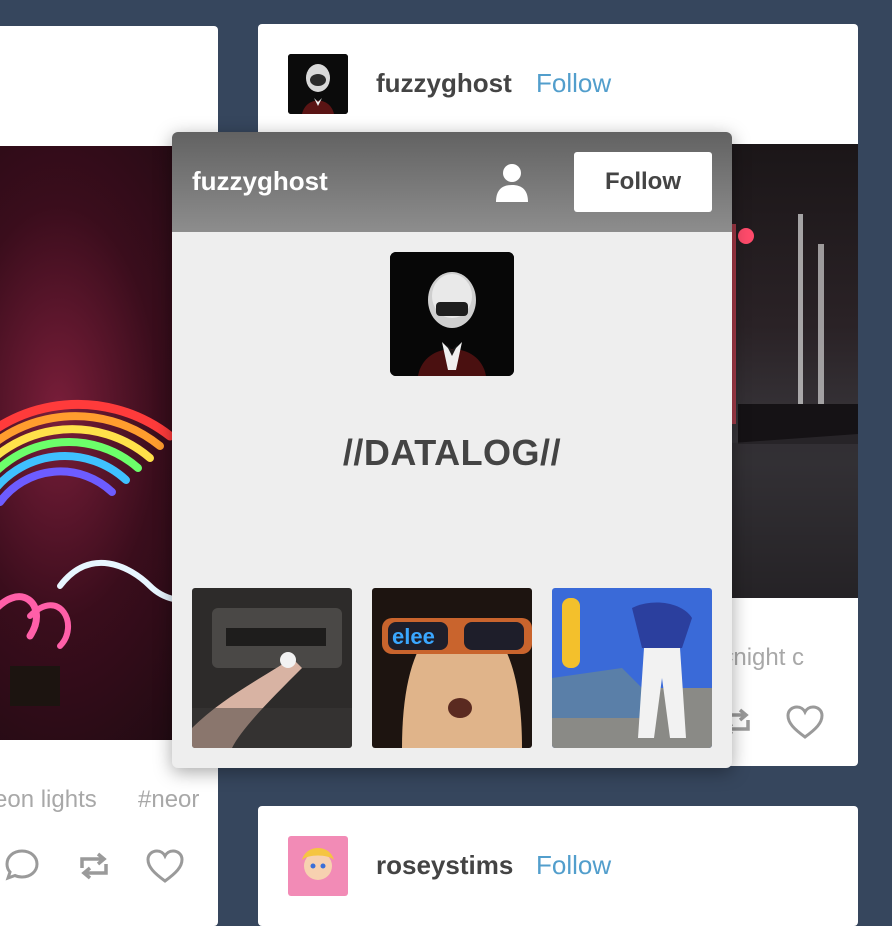 The width and height of the screenshot is (892, 926). I want to click on popover-username: fuzzyghost, so click(260, 181).